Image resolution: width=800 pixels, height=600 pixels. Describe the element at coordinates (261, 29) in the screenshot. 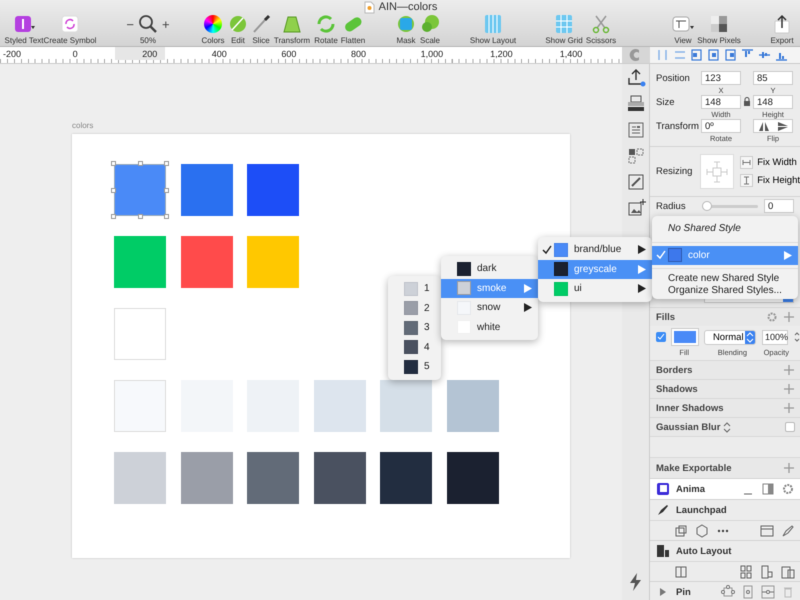

I see `toolbar-button: Slice` at that location.